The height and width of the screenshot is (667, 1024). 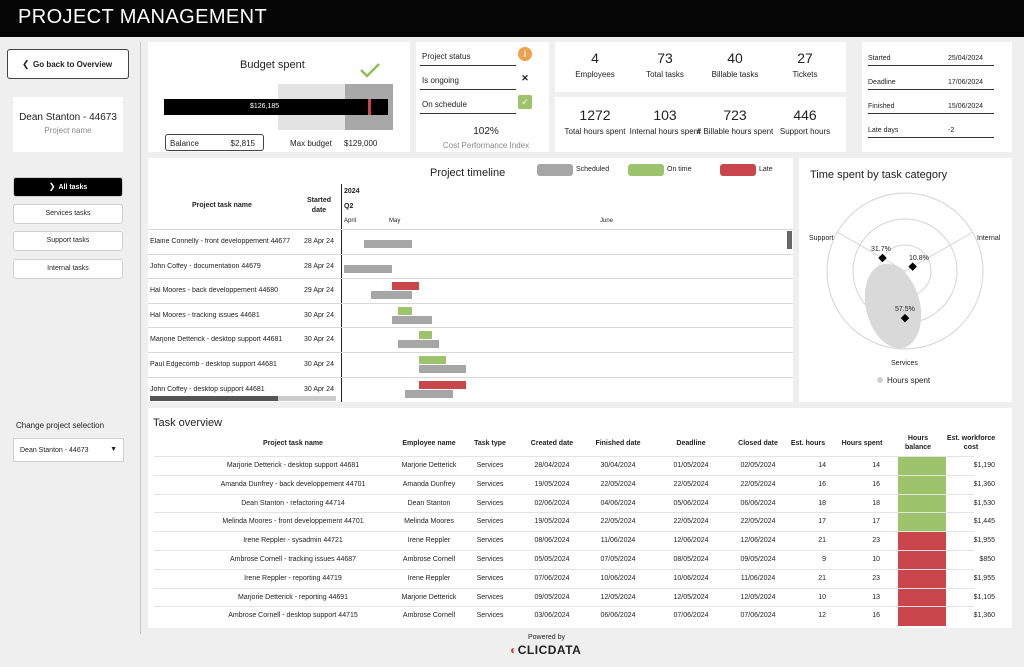 I want to click on overview-cell-est: 9, so click(x=824, y=559).